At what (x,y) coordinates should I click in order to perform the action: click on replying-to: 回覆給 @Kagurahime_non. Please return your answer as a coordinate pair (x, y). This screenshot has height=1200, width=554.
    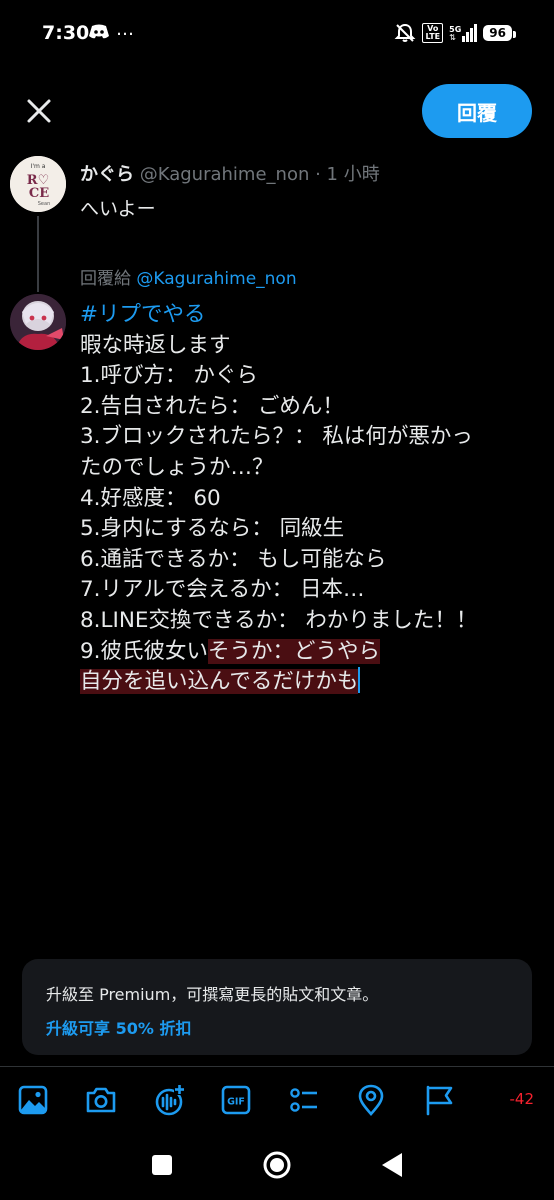
    Looking at the image, I should click on (188, 276).